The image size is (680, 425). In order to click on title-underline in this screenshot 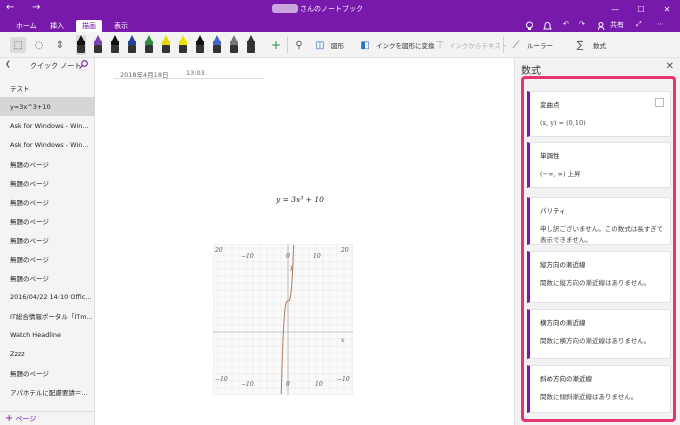, I will do `click(189, 78)`.